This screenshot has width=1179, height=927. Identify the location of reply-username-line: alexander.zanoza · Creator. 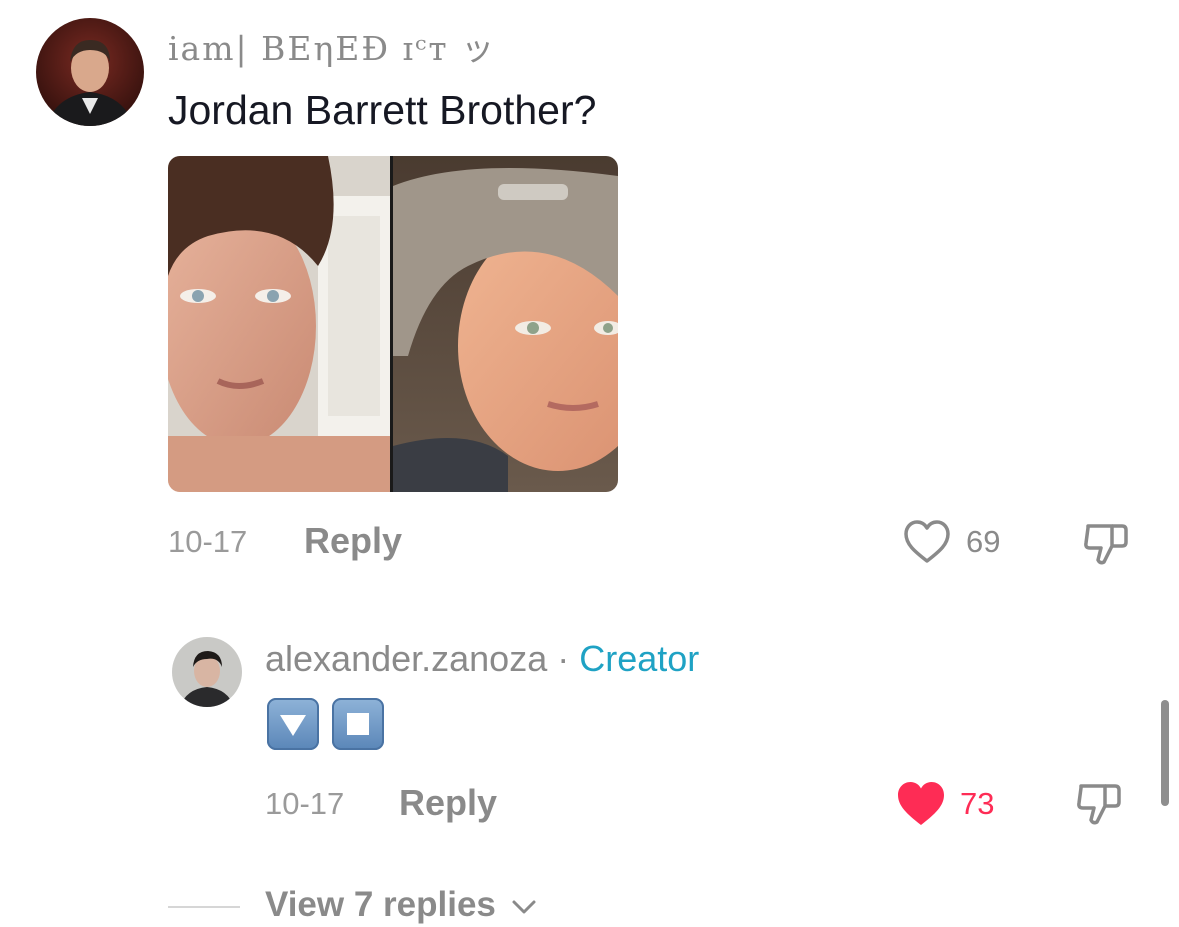
(482, 659).